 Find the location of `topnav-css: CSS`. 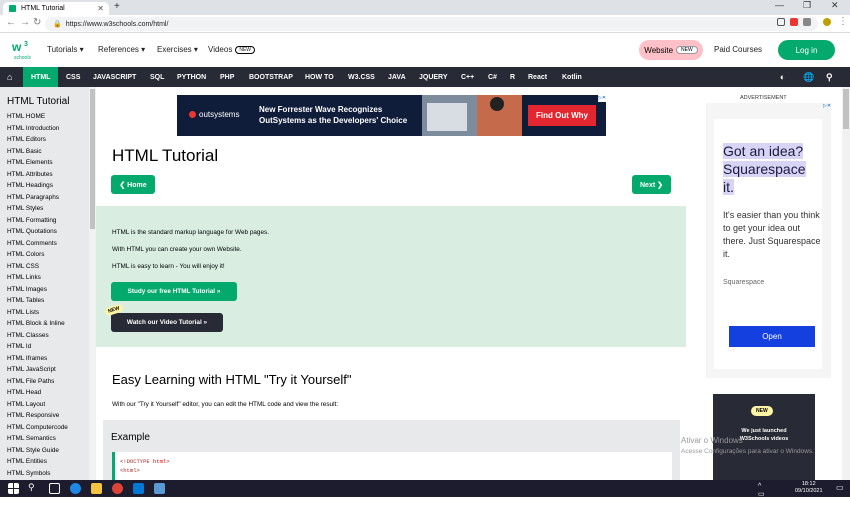

topnav-css: CSS is located at coordinates (73, 77).